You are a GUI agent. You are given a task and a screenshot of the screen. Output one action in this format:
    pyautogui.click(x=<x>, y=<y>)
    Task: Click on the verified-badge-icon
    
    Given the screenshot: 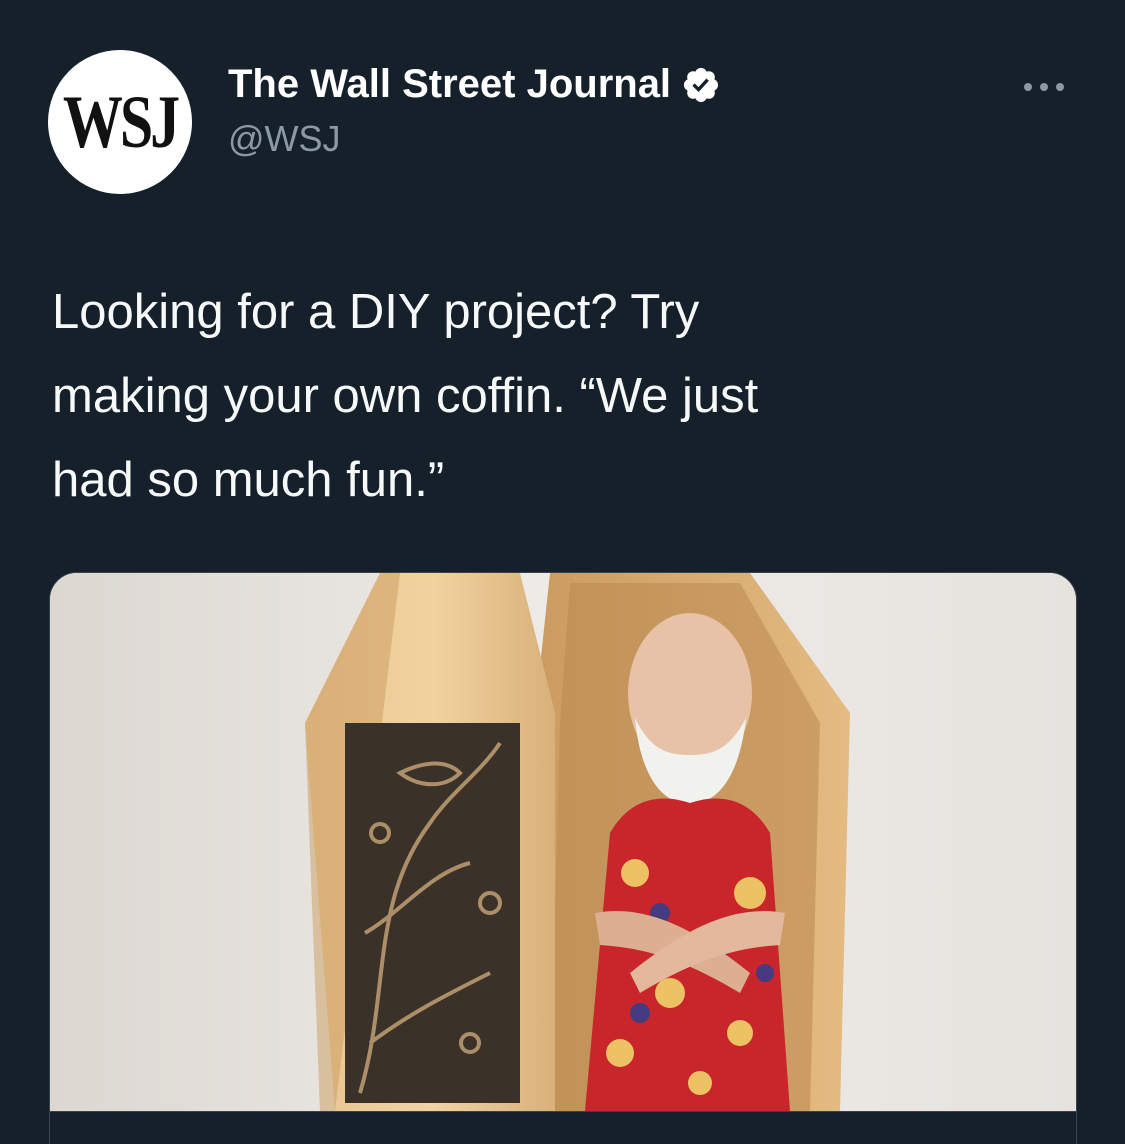 What is the action you would take?
    pyautogui.click(x=701, y=84)
    